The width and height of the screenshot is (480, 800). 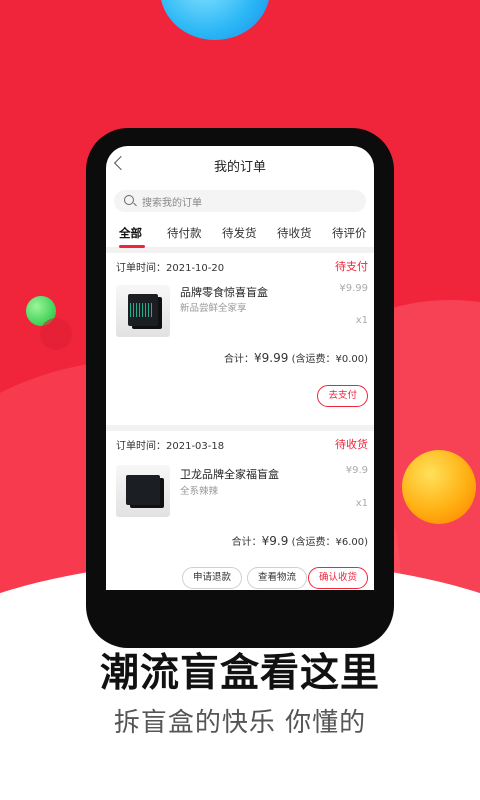 What do you see at coordinates (240, 443) in the screenshot?
I see `order-header: 订单时间：2021-03-18 待收货` at bounding box center [240, 443].